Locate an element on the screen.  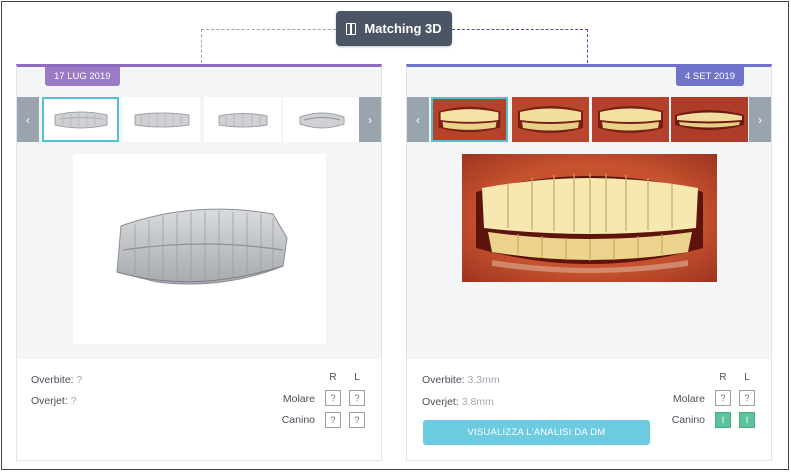
overbite-value: ? is located at coordinates (79, 380).